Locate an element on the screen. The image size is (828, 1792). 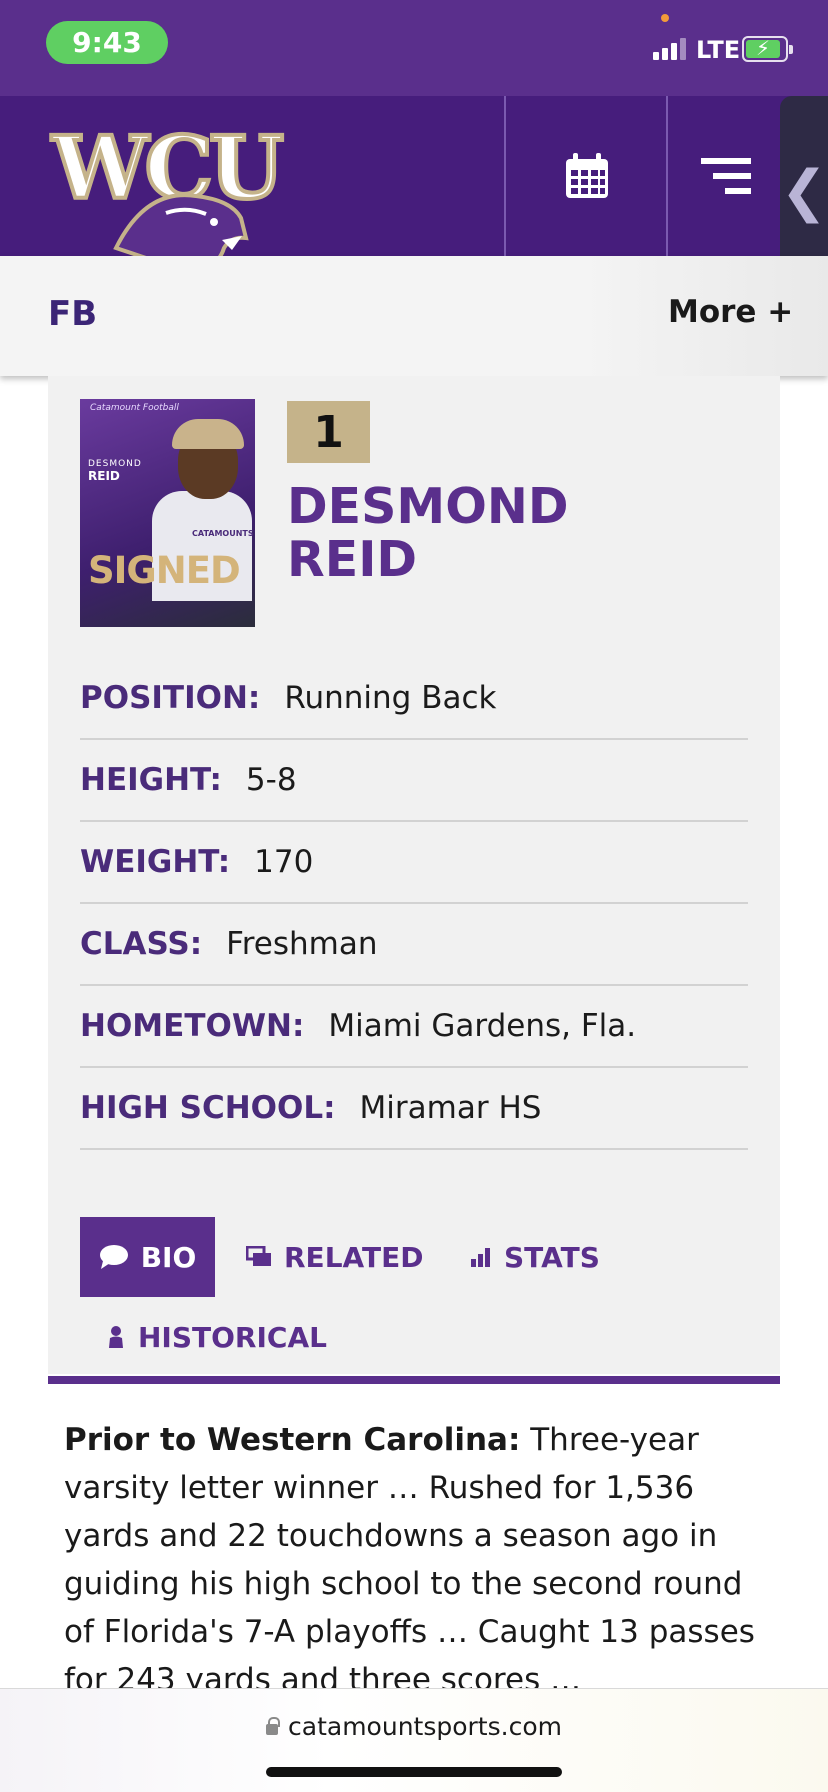
attribute-value: Miramar HS is located at coordinates (450, 1108).